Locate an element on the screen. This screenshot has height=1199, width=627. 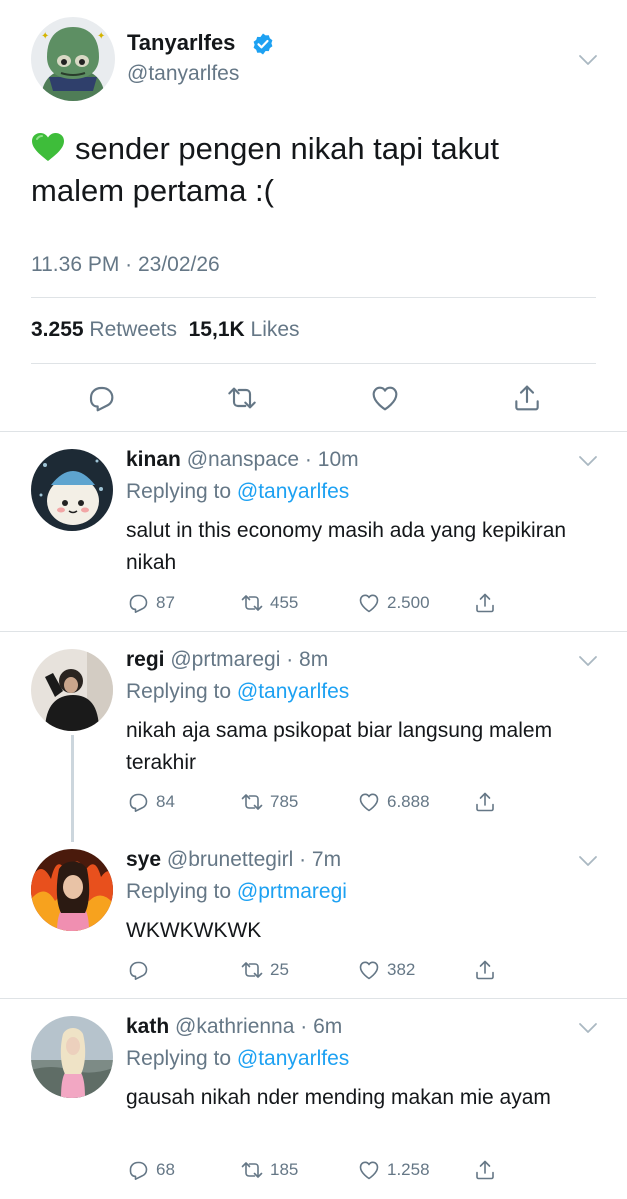
reply-actions: 87 455 2.500 is located at coordinates (366, 605).